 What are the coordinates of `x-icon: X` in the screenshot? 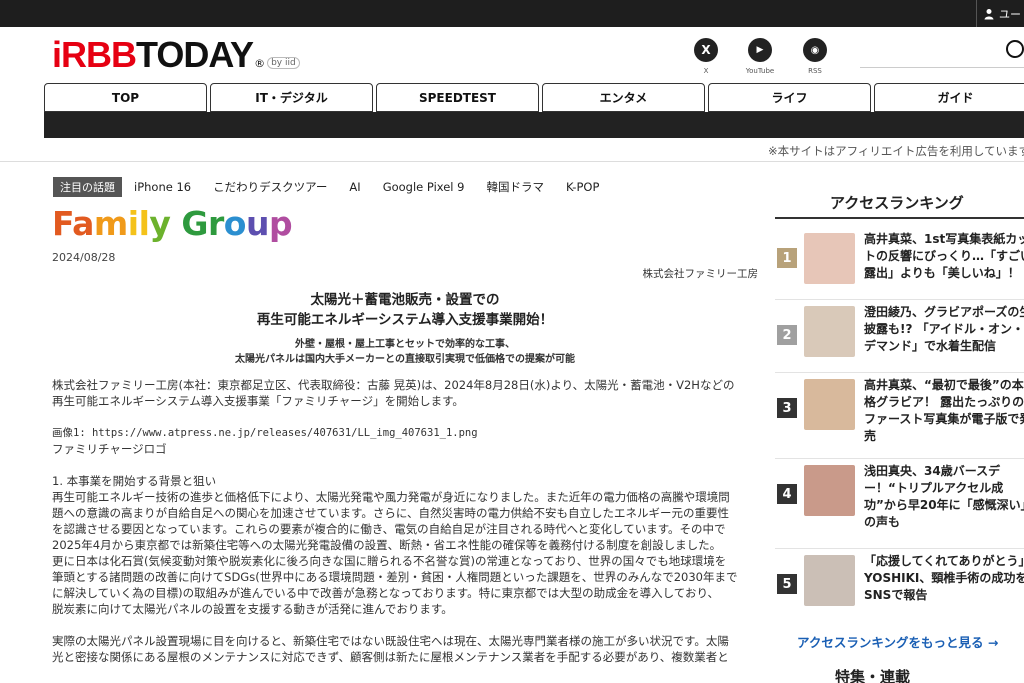 It's located at (706, 50).